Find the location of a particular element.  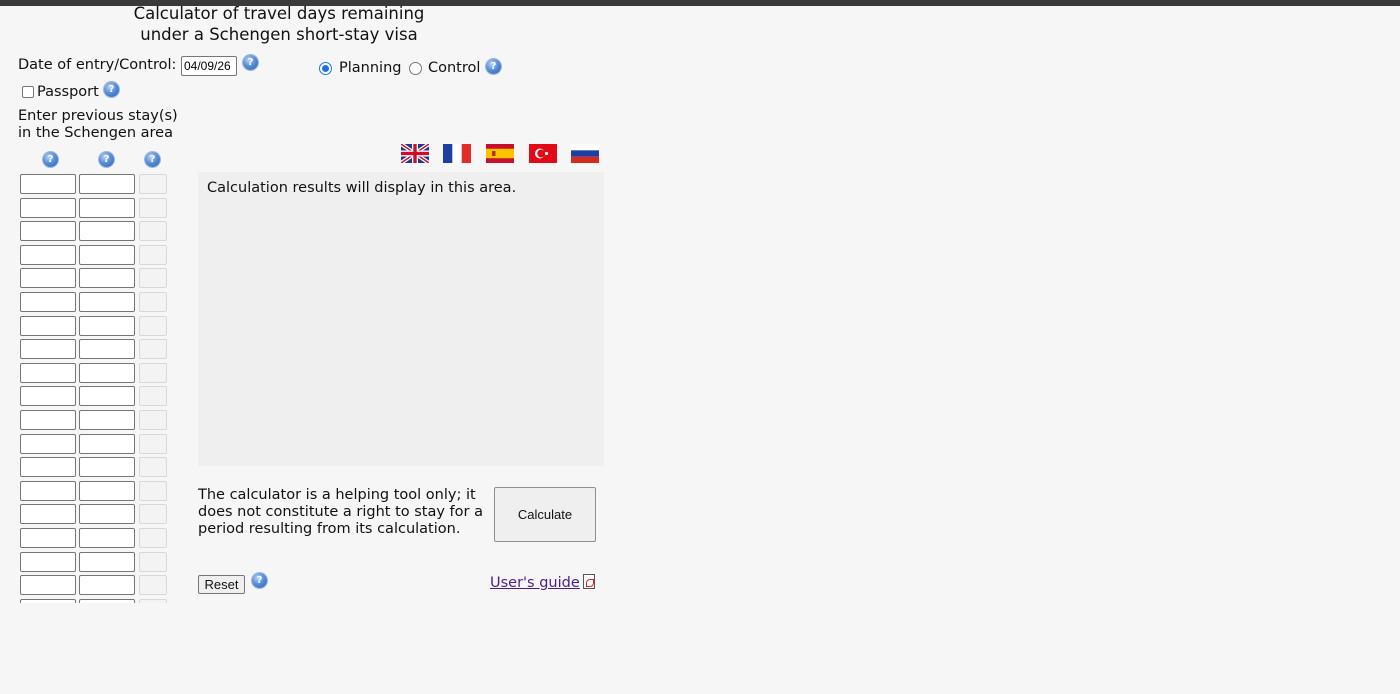

russia-flag-icon is located at coordinates (585, 153).